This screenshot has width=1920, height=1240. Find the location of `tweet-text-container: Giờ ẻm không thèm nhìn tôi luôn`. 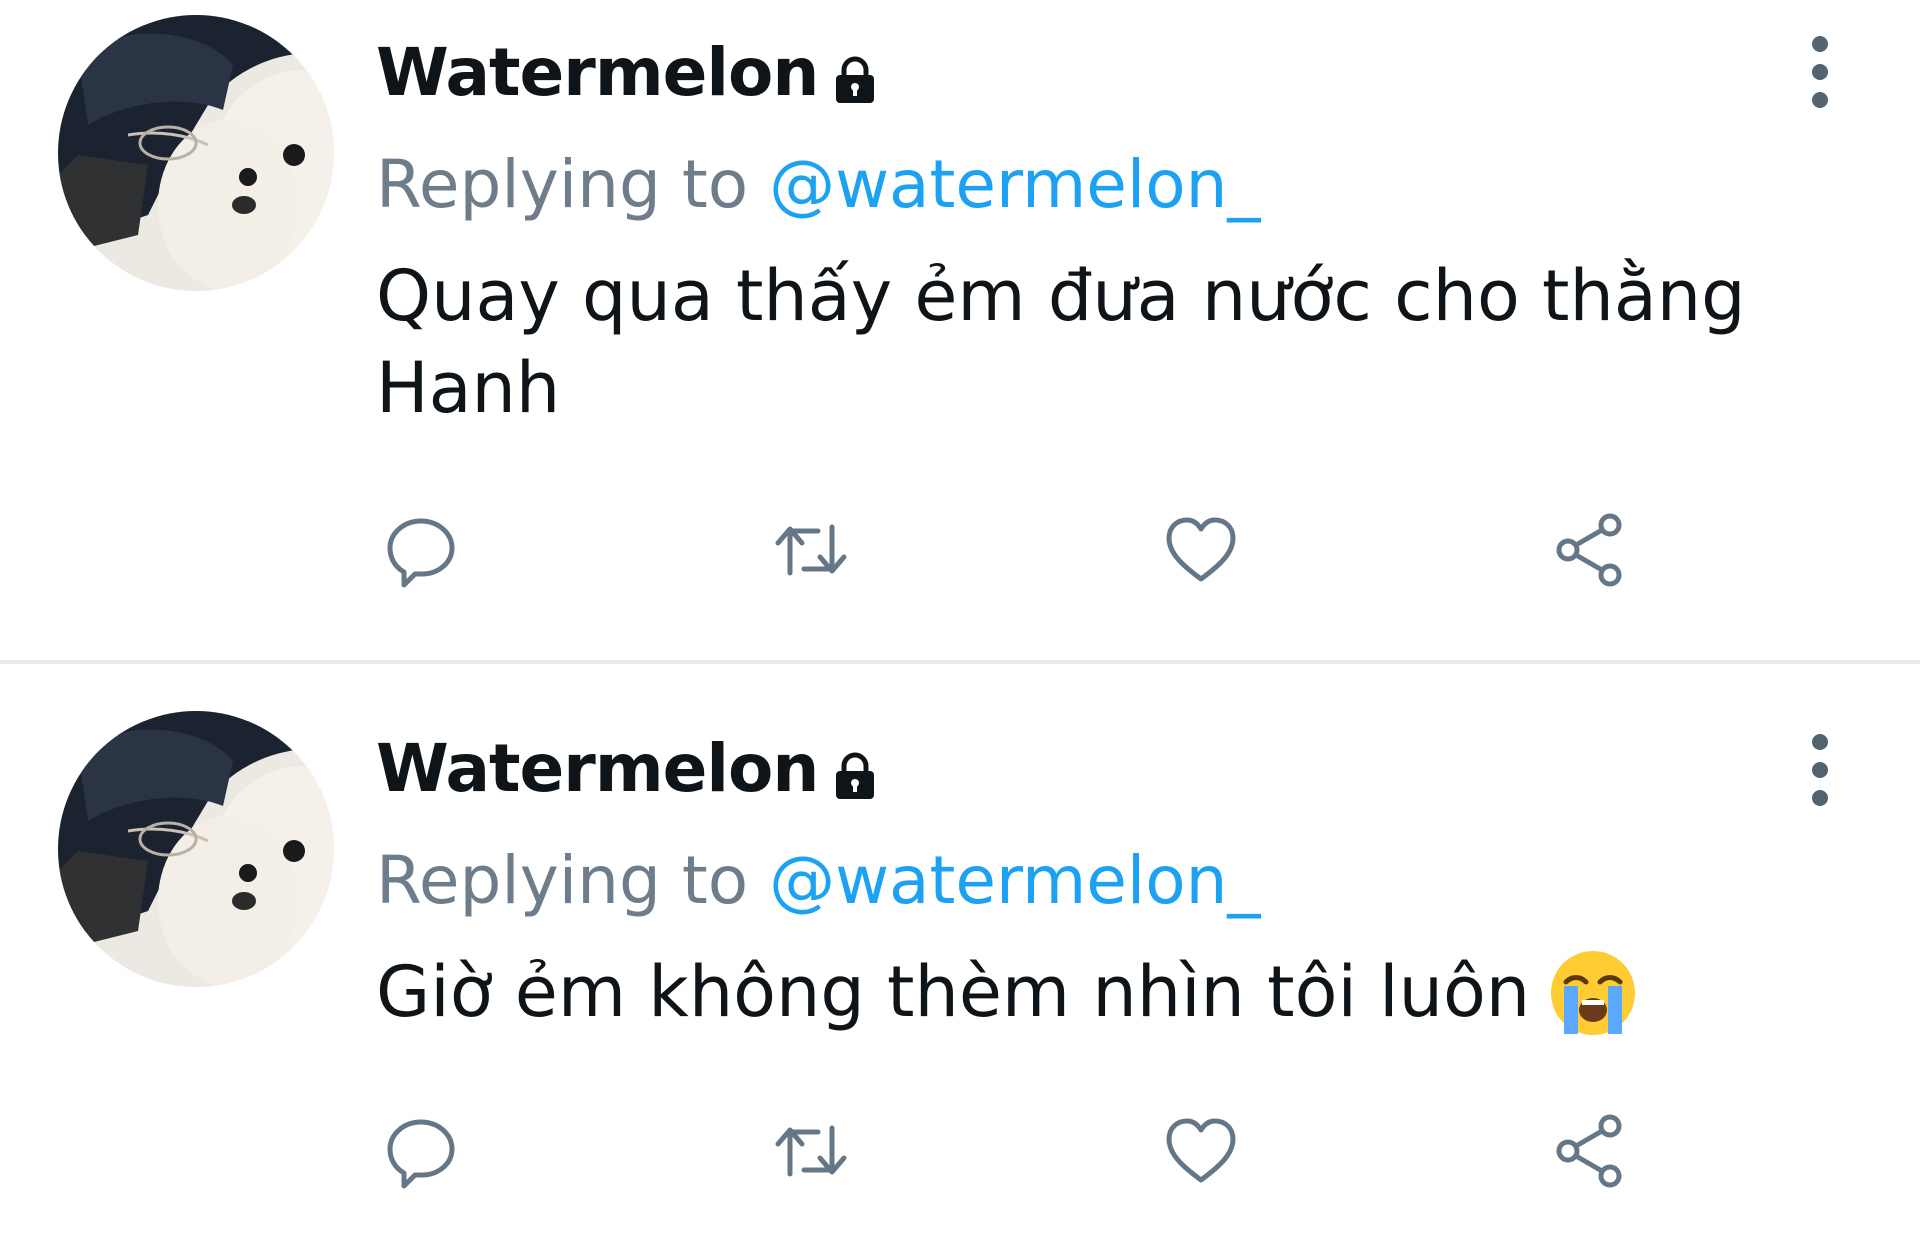

tweet-text-container: Giờ ẻm không thèm nhìn tôi luôn is located at coordinates (1086, 992).